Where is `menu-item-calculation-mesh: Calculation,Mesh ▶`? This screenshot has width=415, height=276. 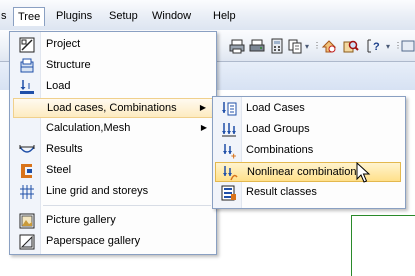 menu-item-calculation-mesh: Calculation,Mesh ▶ is located at coordinates (113, 129).